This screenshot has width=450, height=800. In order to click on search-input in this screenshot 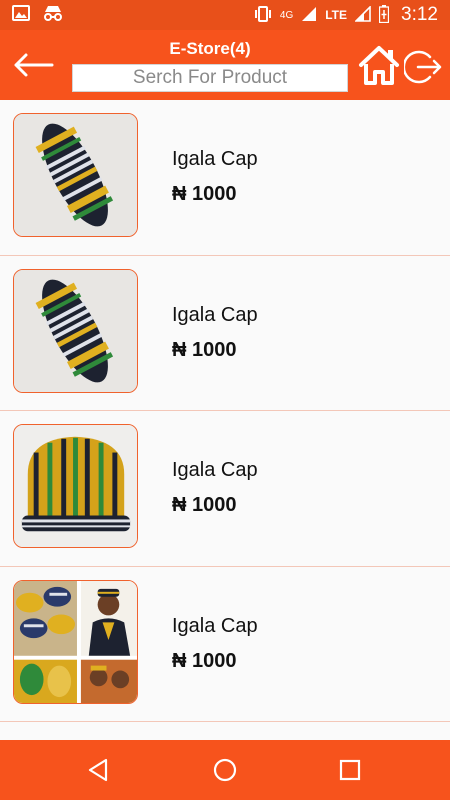, I will do `click(210, 78)`.